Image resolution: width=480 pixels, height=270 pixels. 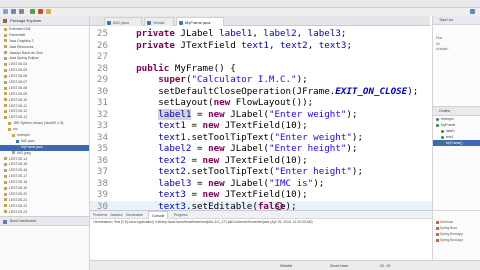 I want to click on code-token: label2, so click(x=175, y=148).